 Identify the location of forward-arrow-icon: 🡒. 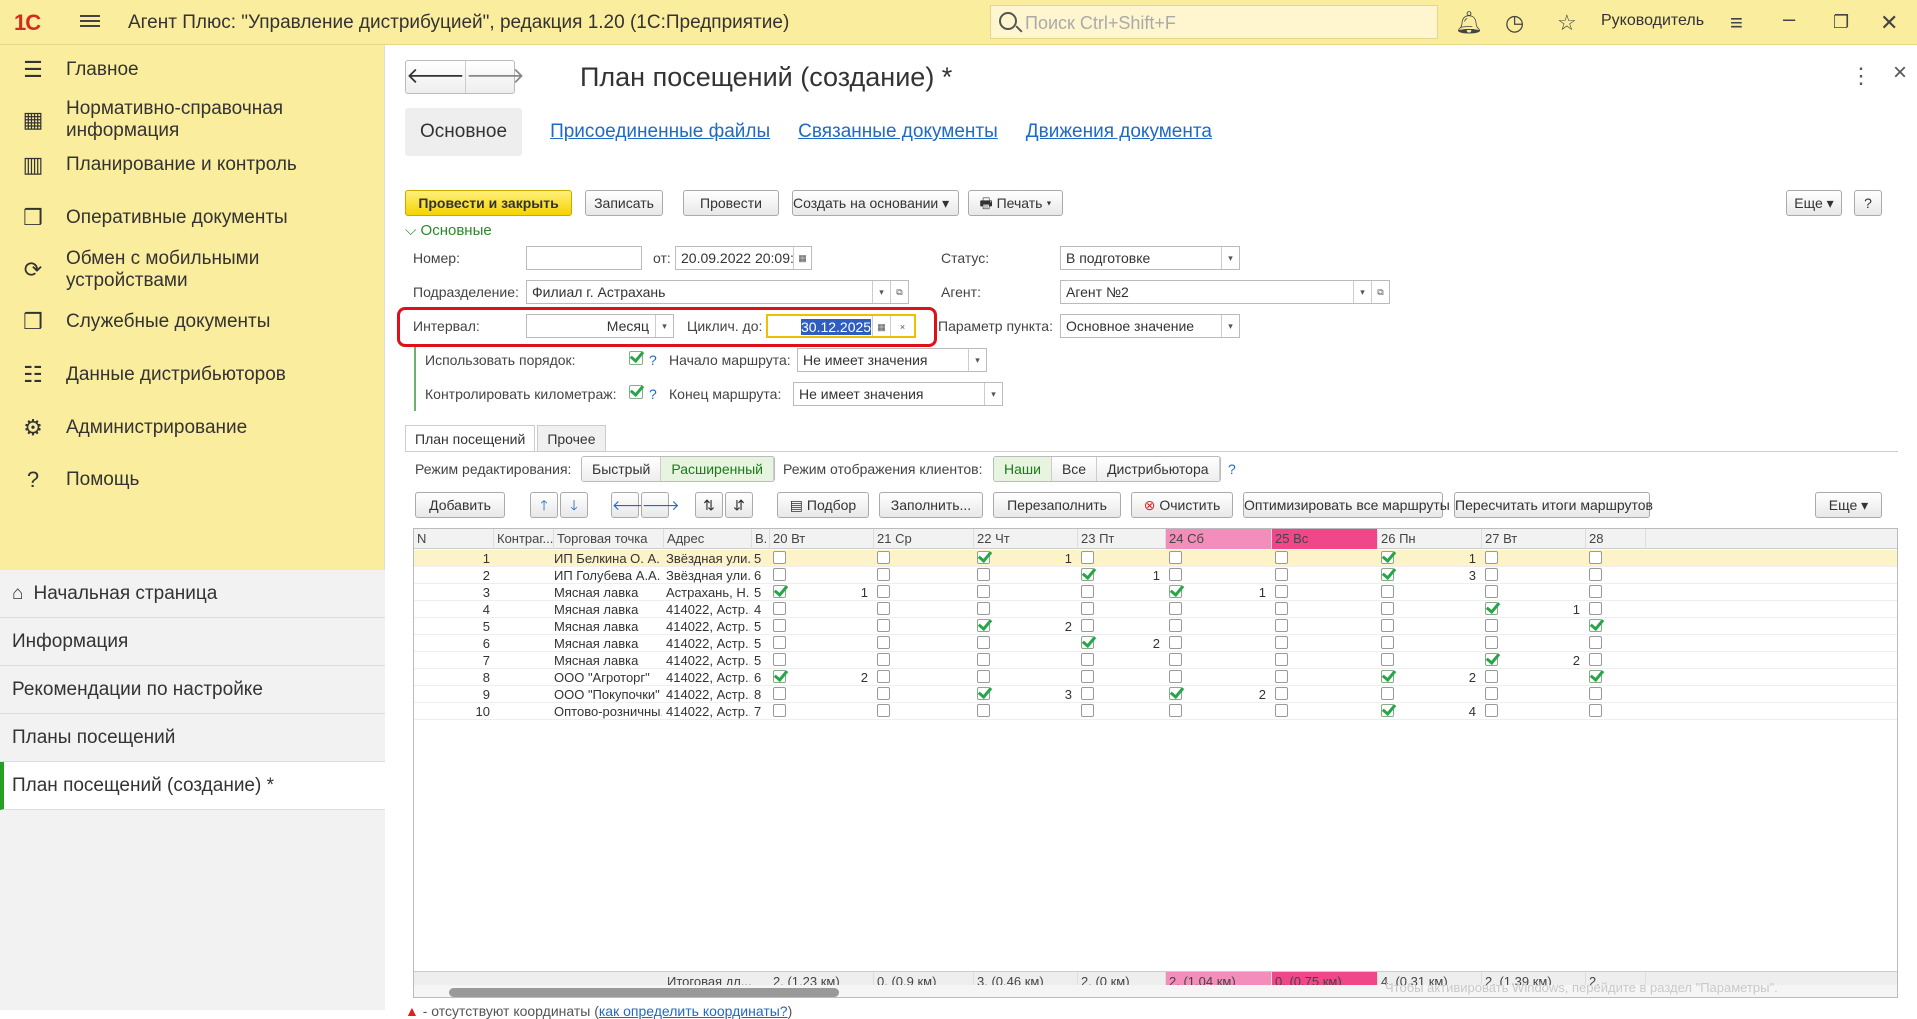
(495, 77).